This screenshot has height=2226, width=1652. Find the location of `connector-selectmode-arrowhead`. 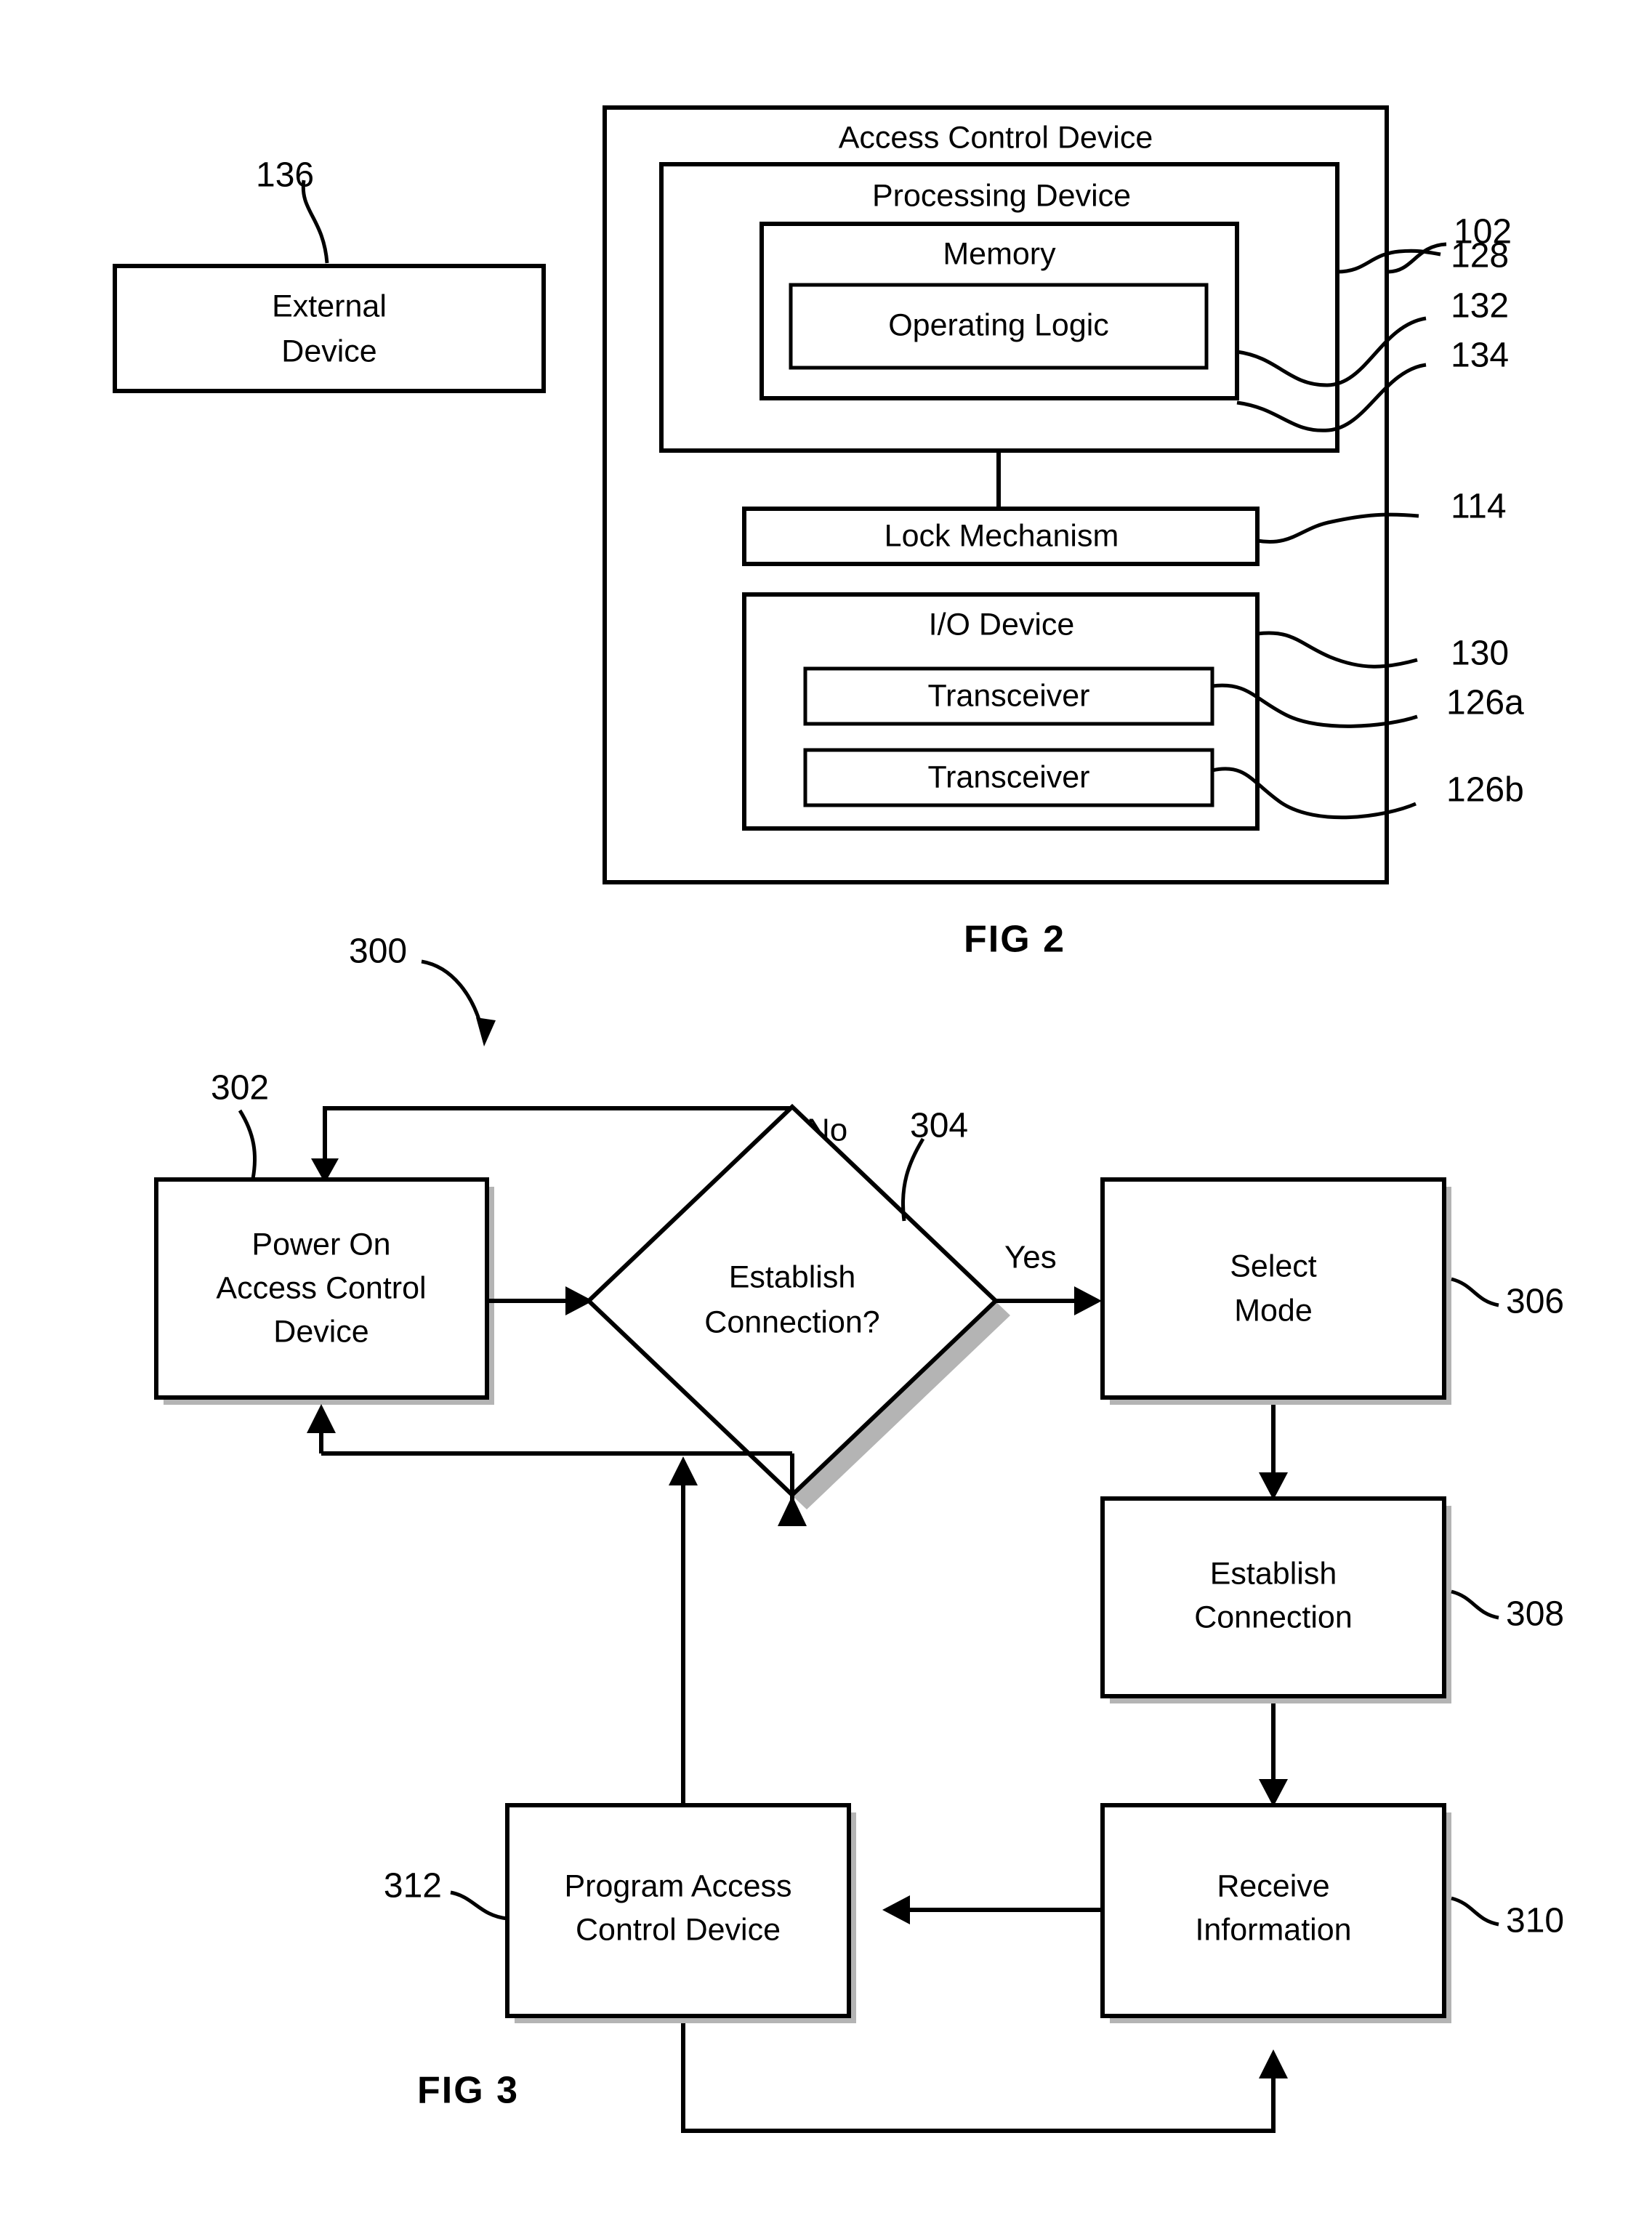

connector-selectmode-arrowhead is located at coordinates (1273, 1486).